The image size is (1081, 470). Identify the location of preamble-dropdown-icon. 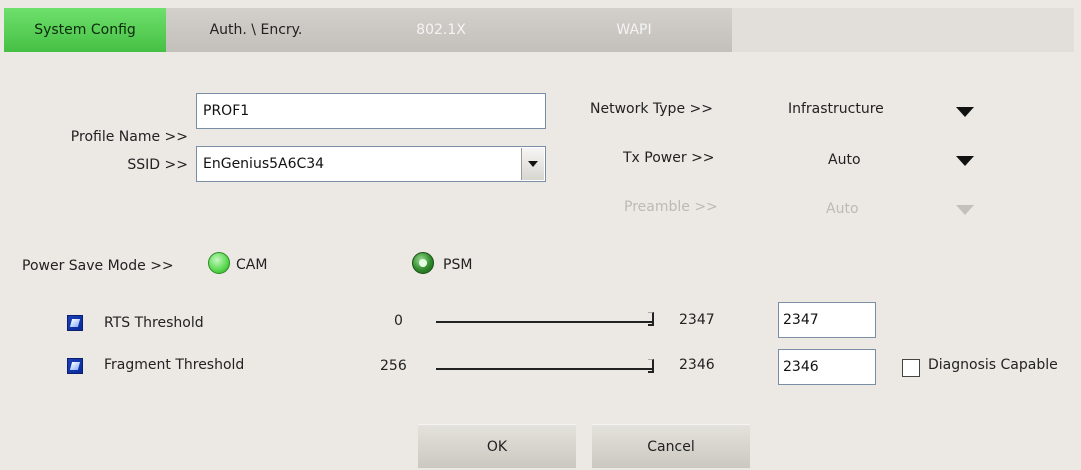
(965, 210).